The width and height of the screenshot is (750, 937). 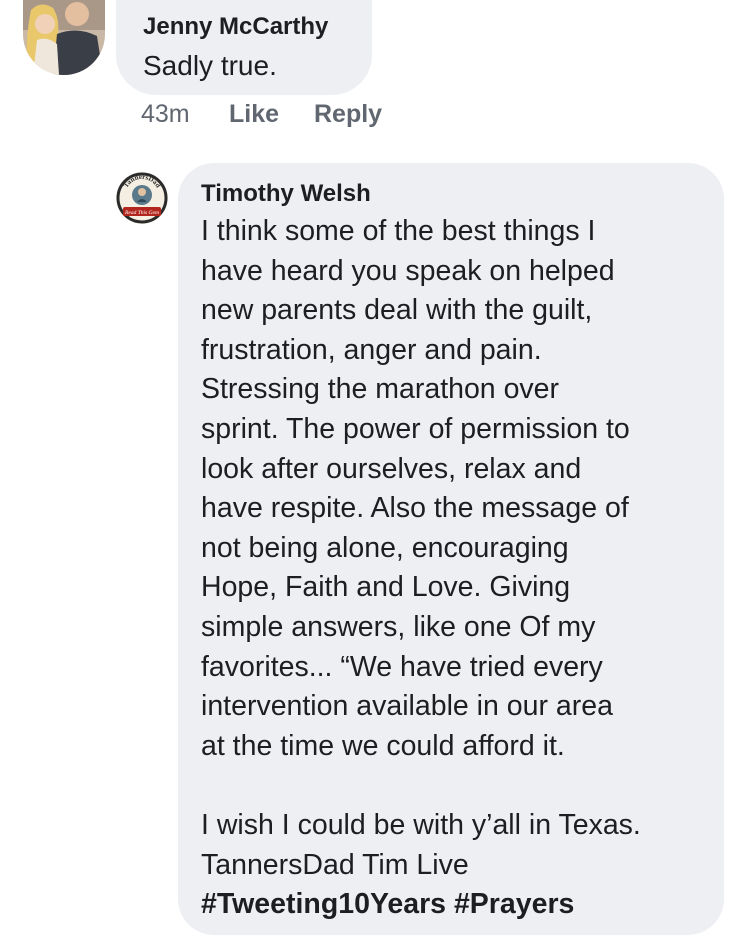 What do you see at coordinates (335, 864) in the screenshot?
I see `comment-line: TannersDad Tim Live` at bounding box center [335, 864].